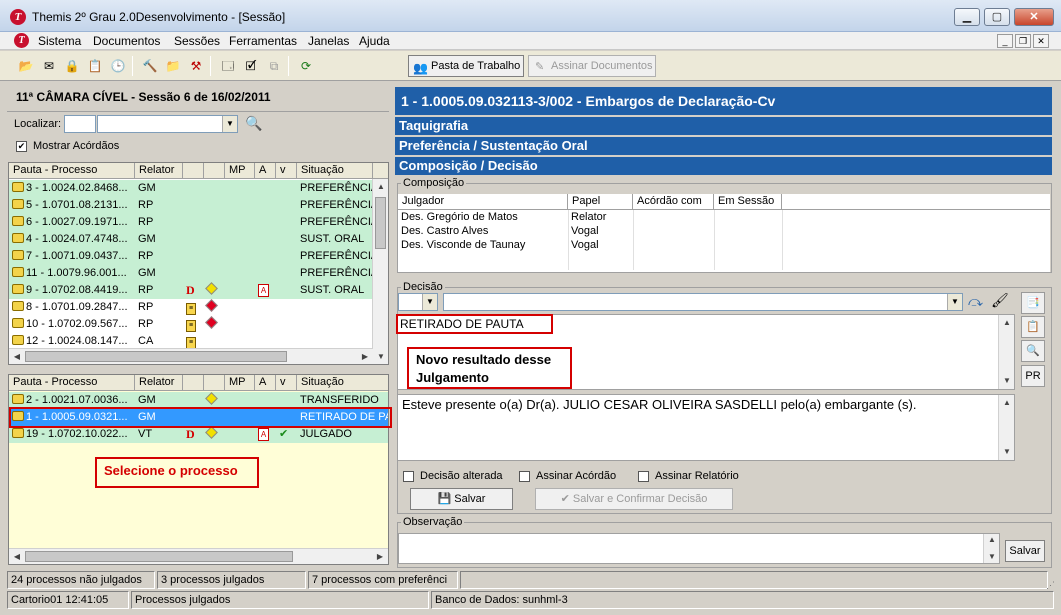 The width and height of the screenshot is (1061, 615). What do you see at coordinates (173, 66) in the screenshot?
I see `folder-icon: 📁` at bounding box center [173, 66].